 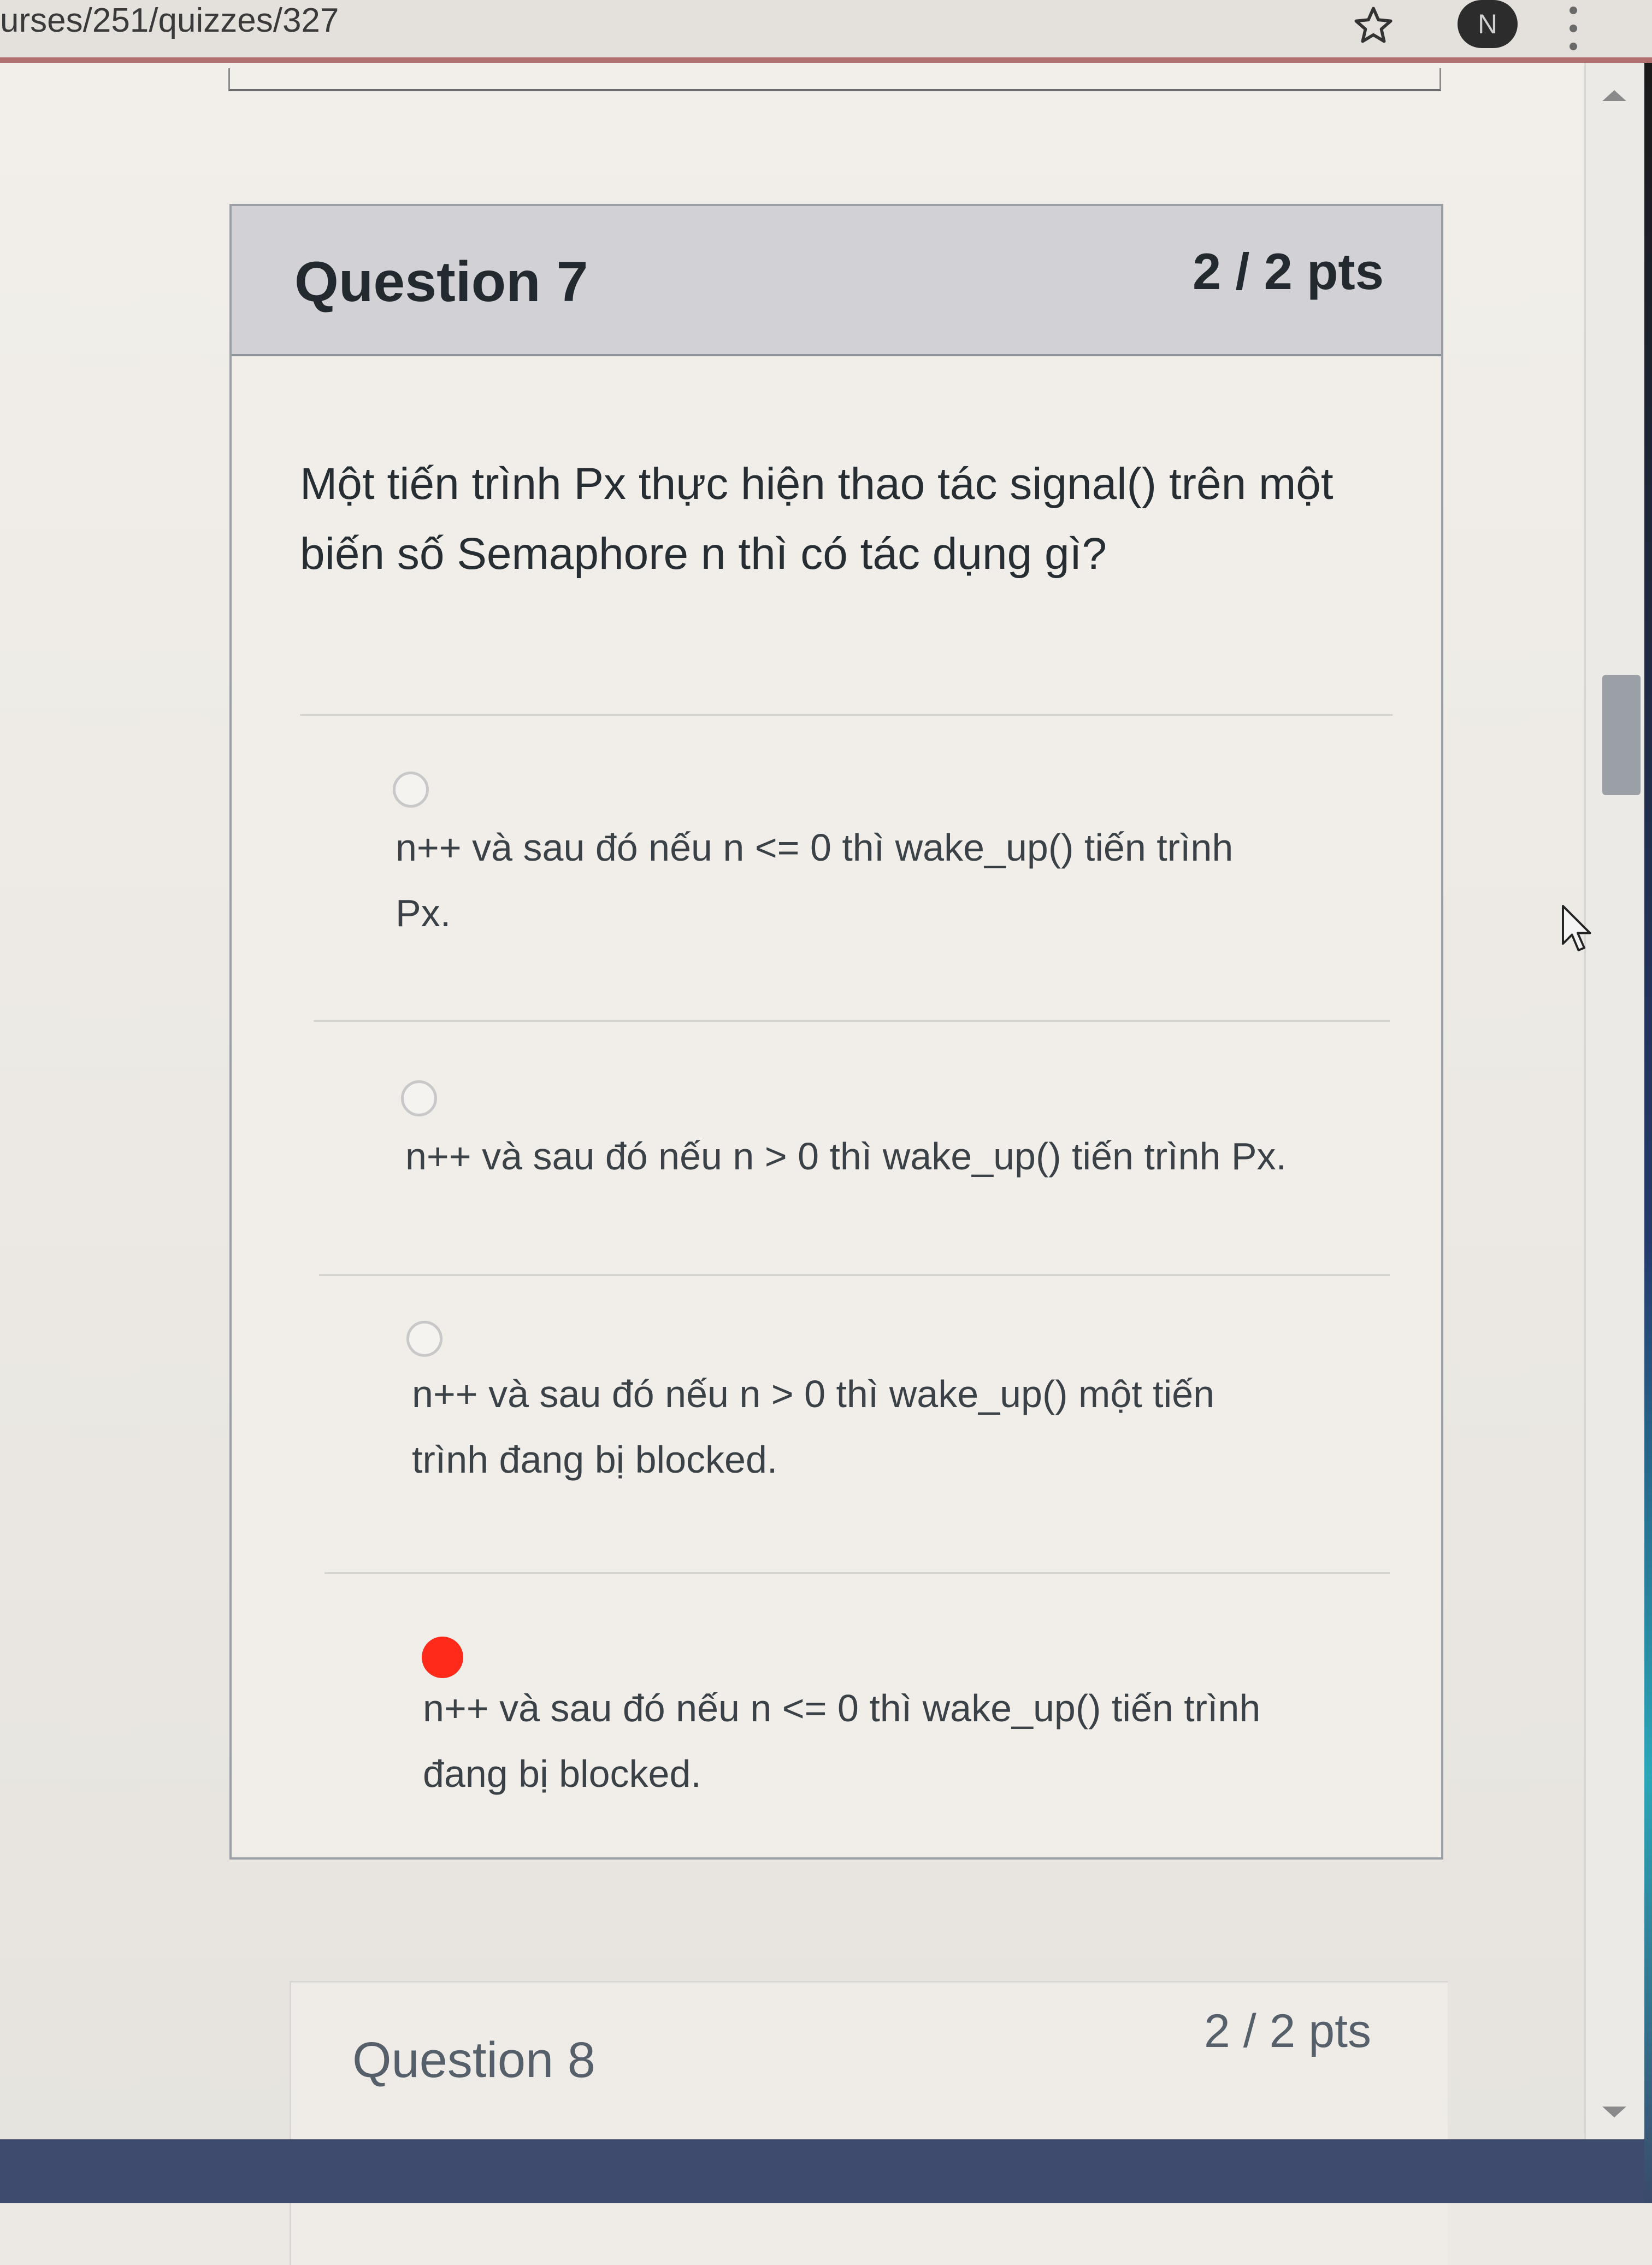 What do you see at coordinates (834, 79) in the screenshot?
I see `previous-question-bottom` at bounding box center [834, 79].